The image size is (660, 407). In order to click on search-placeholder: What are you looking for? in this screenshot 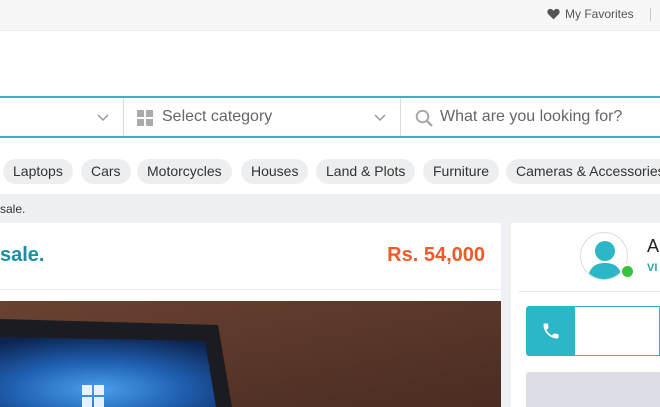, I will do `click(531, 116)`.